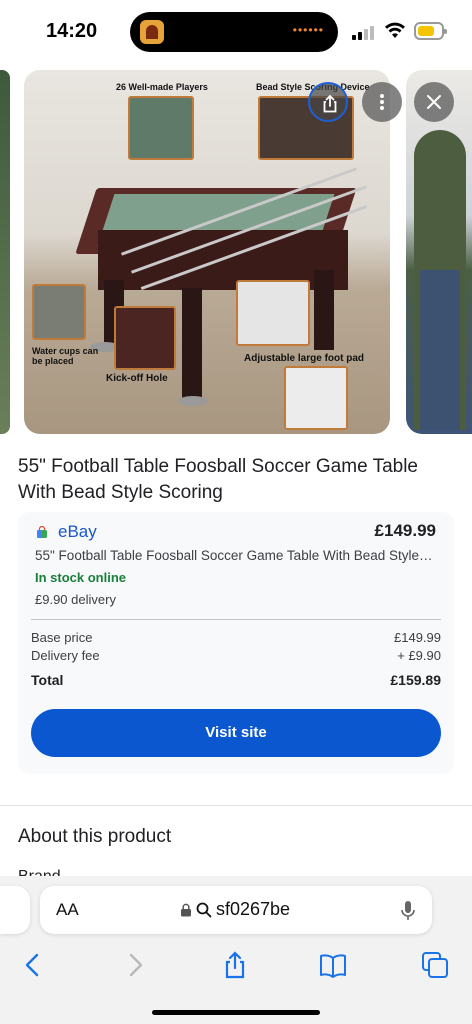 Image resolution: width=472 pixels, height=1024 pixels. I want to click on divider, so click(236, 619).